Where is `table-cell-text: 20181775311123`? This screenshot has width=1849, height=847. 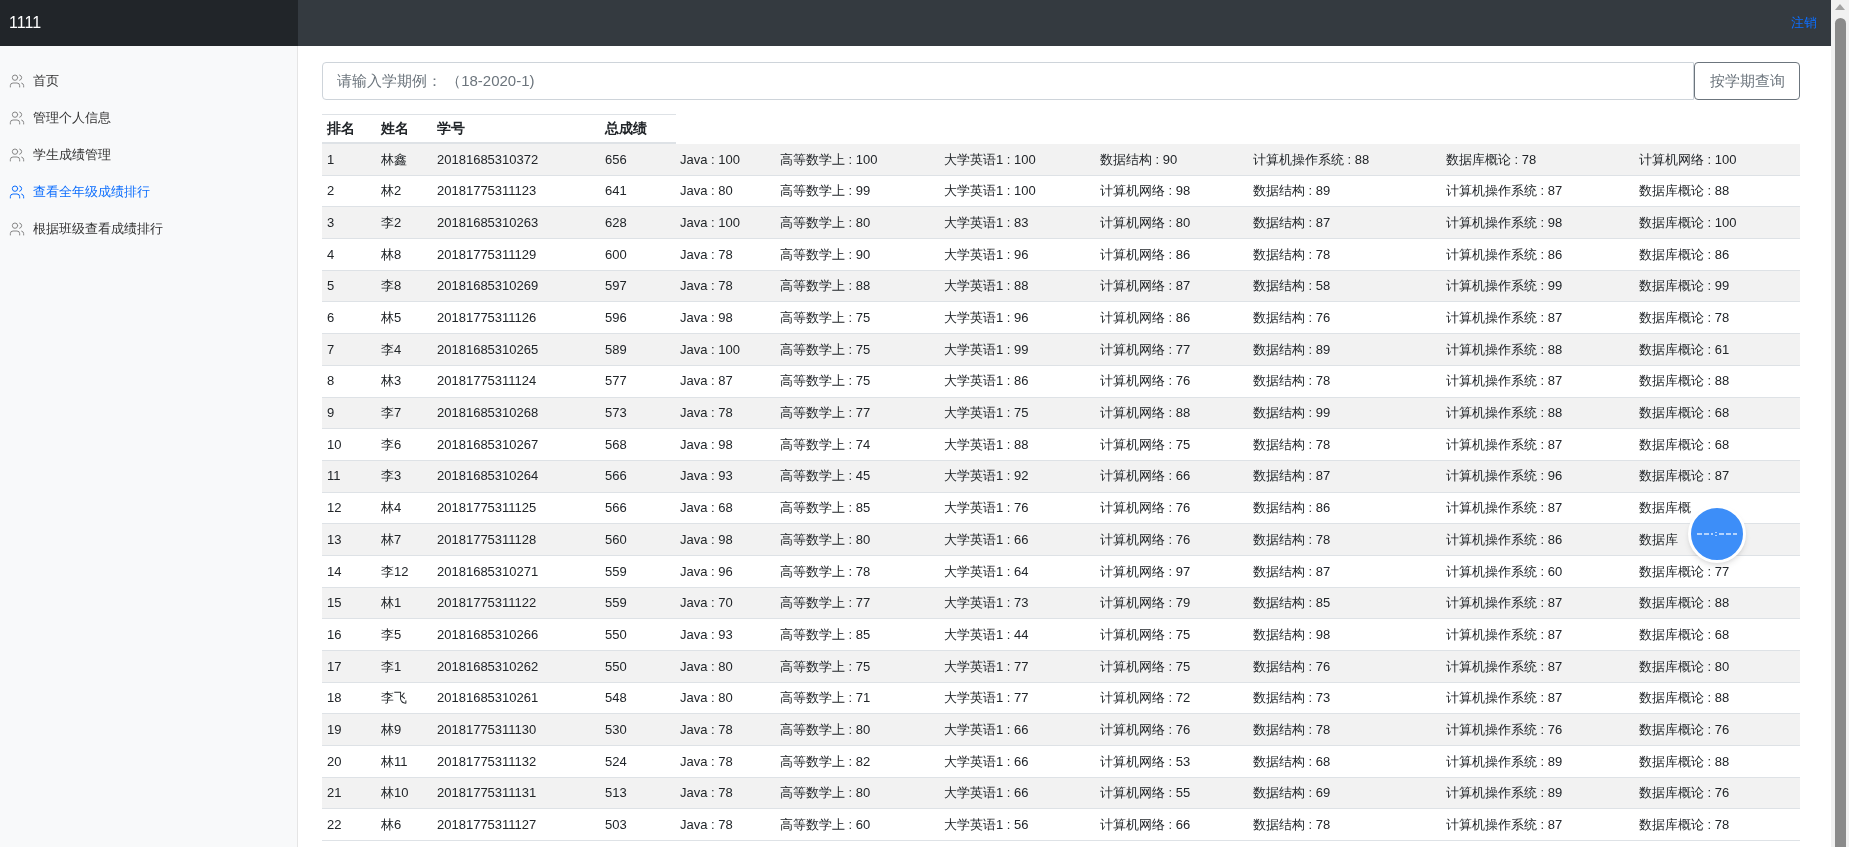 table-cell-text: 20181775311123 is located at coordinates (487, 191).